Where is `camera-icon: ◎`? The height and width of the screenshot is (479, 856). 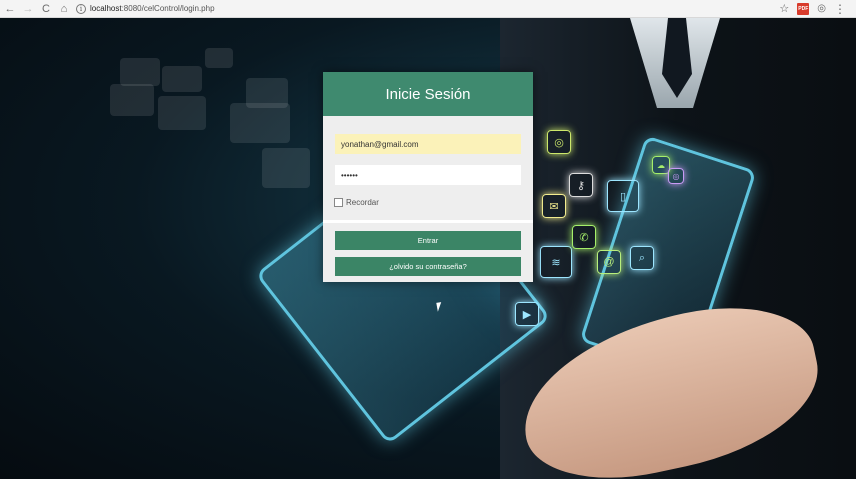
camera-icon: ◎ is located at coordinates (821, 8).